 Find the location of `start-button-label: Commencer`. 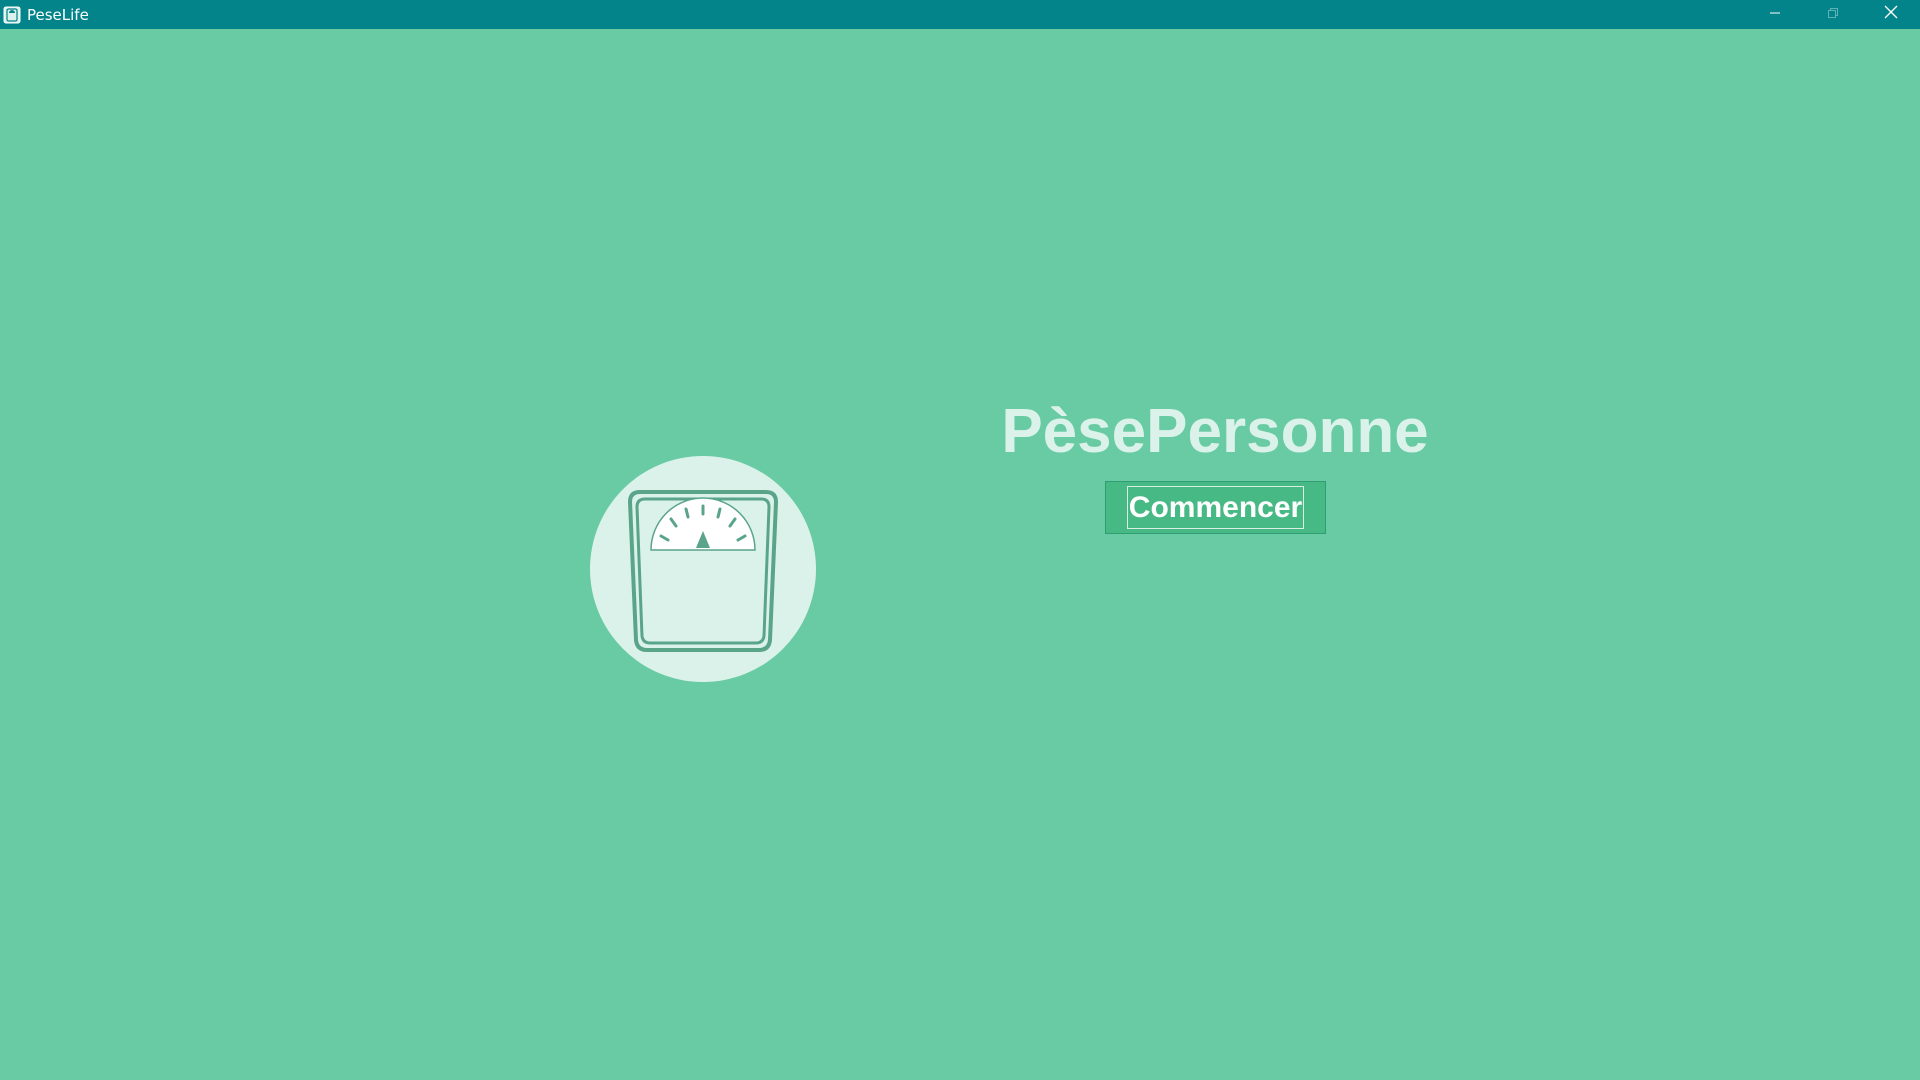

start-button-label: Commencer is located at coordinates (1215, 507).